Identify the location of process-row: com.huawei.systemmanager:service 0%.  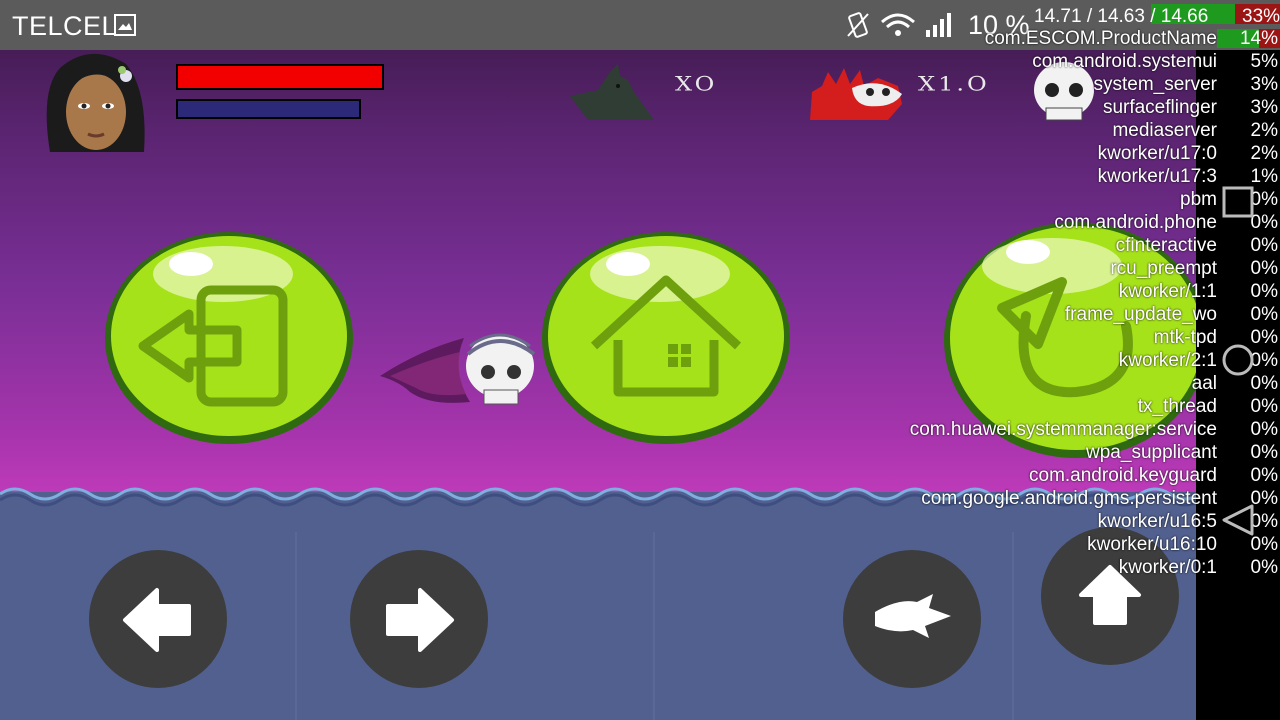
(990, 430).